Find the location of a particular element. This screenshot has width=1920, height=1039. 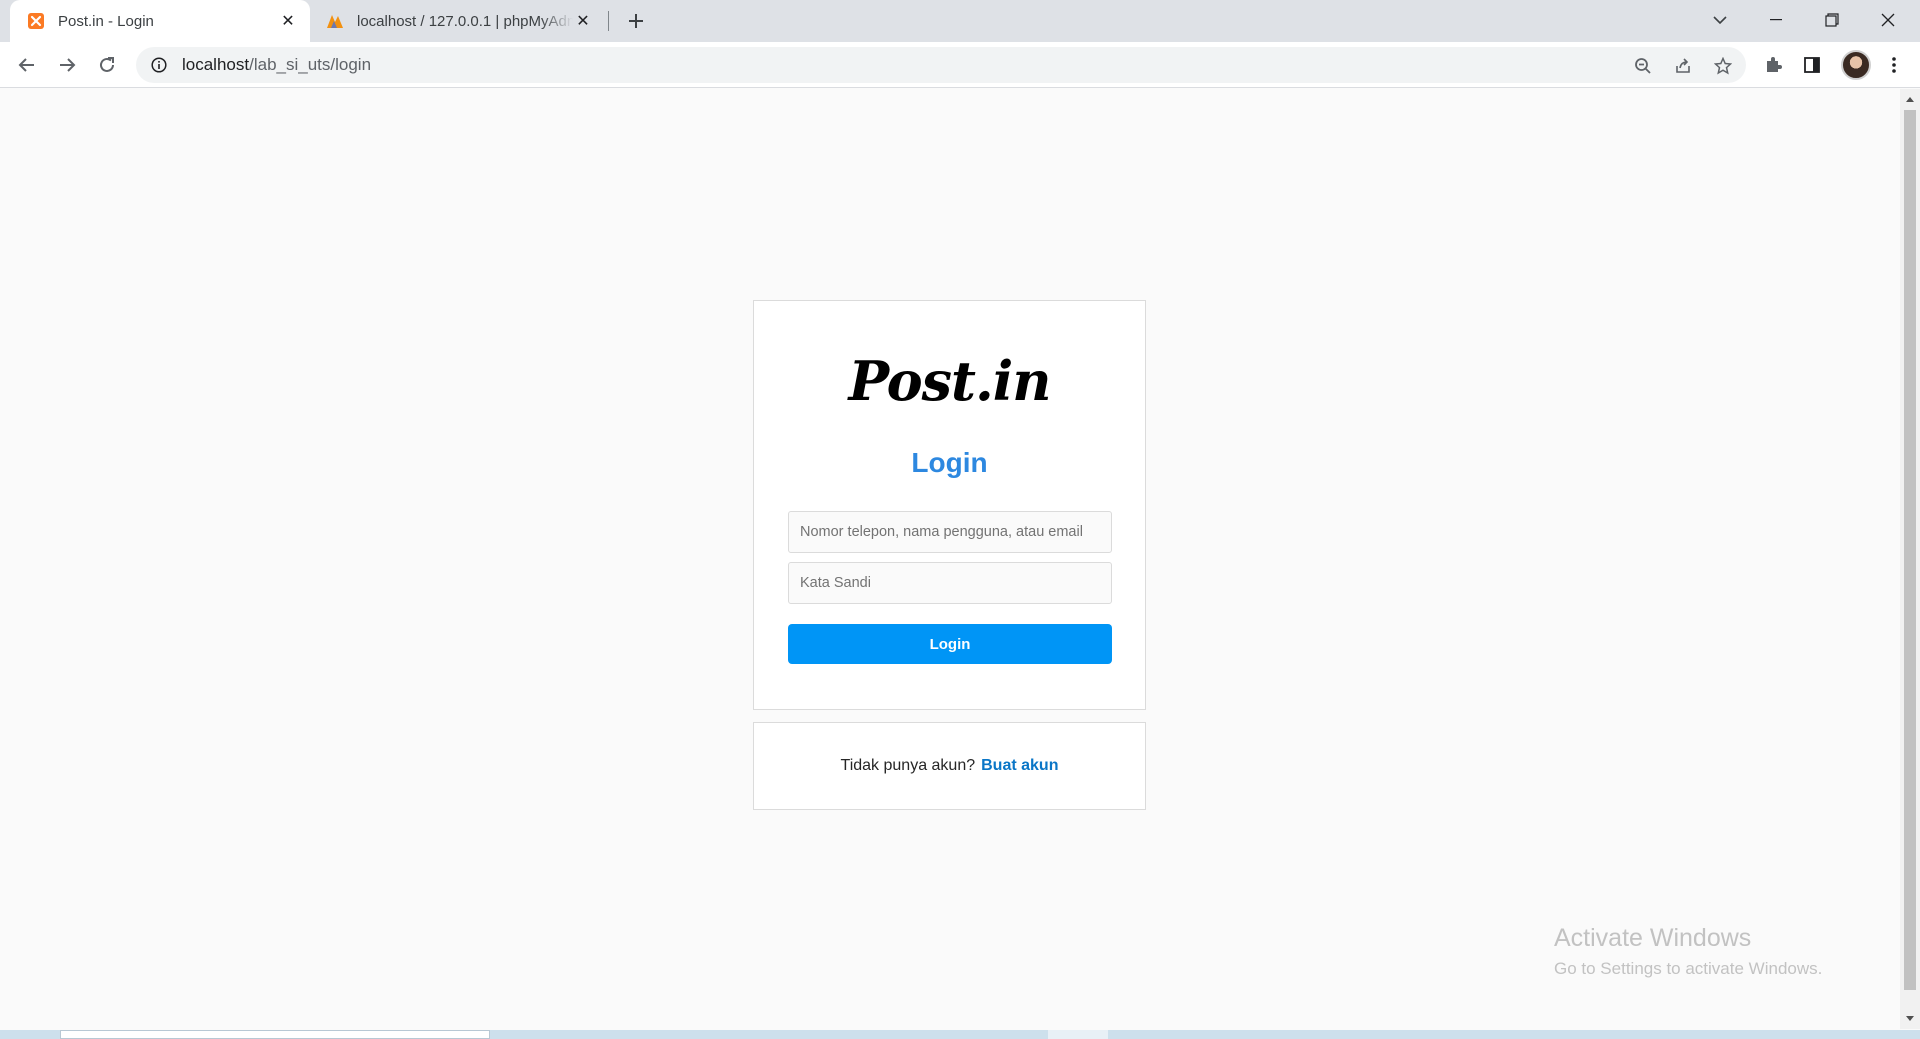

password-input is located at coordinates (950, 583).